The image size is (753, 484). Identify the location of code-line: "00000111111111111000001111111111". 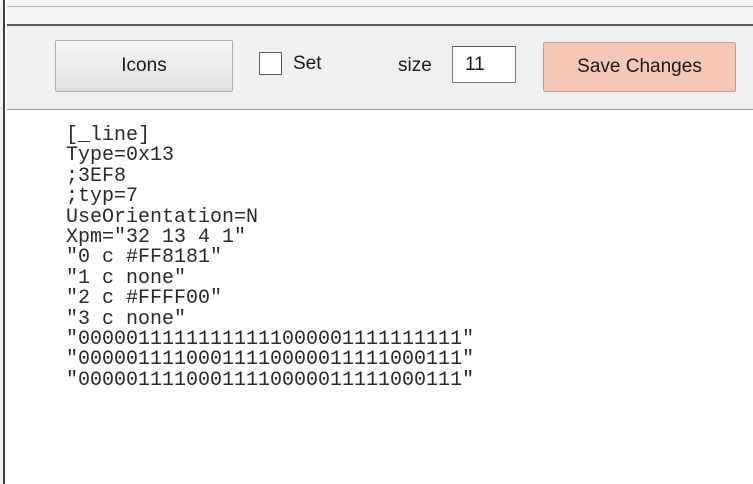
(270, 339).